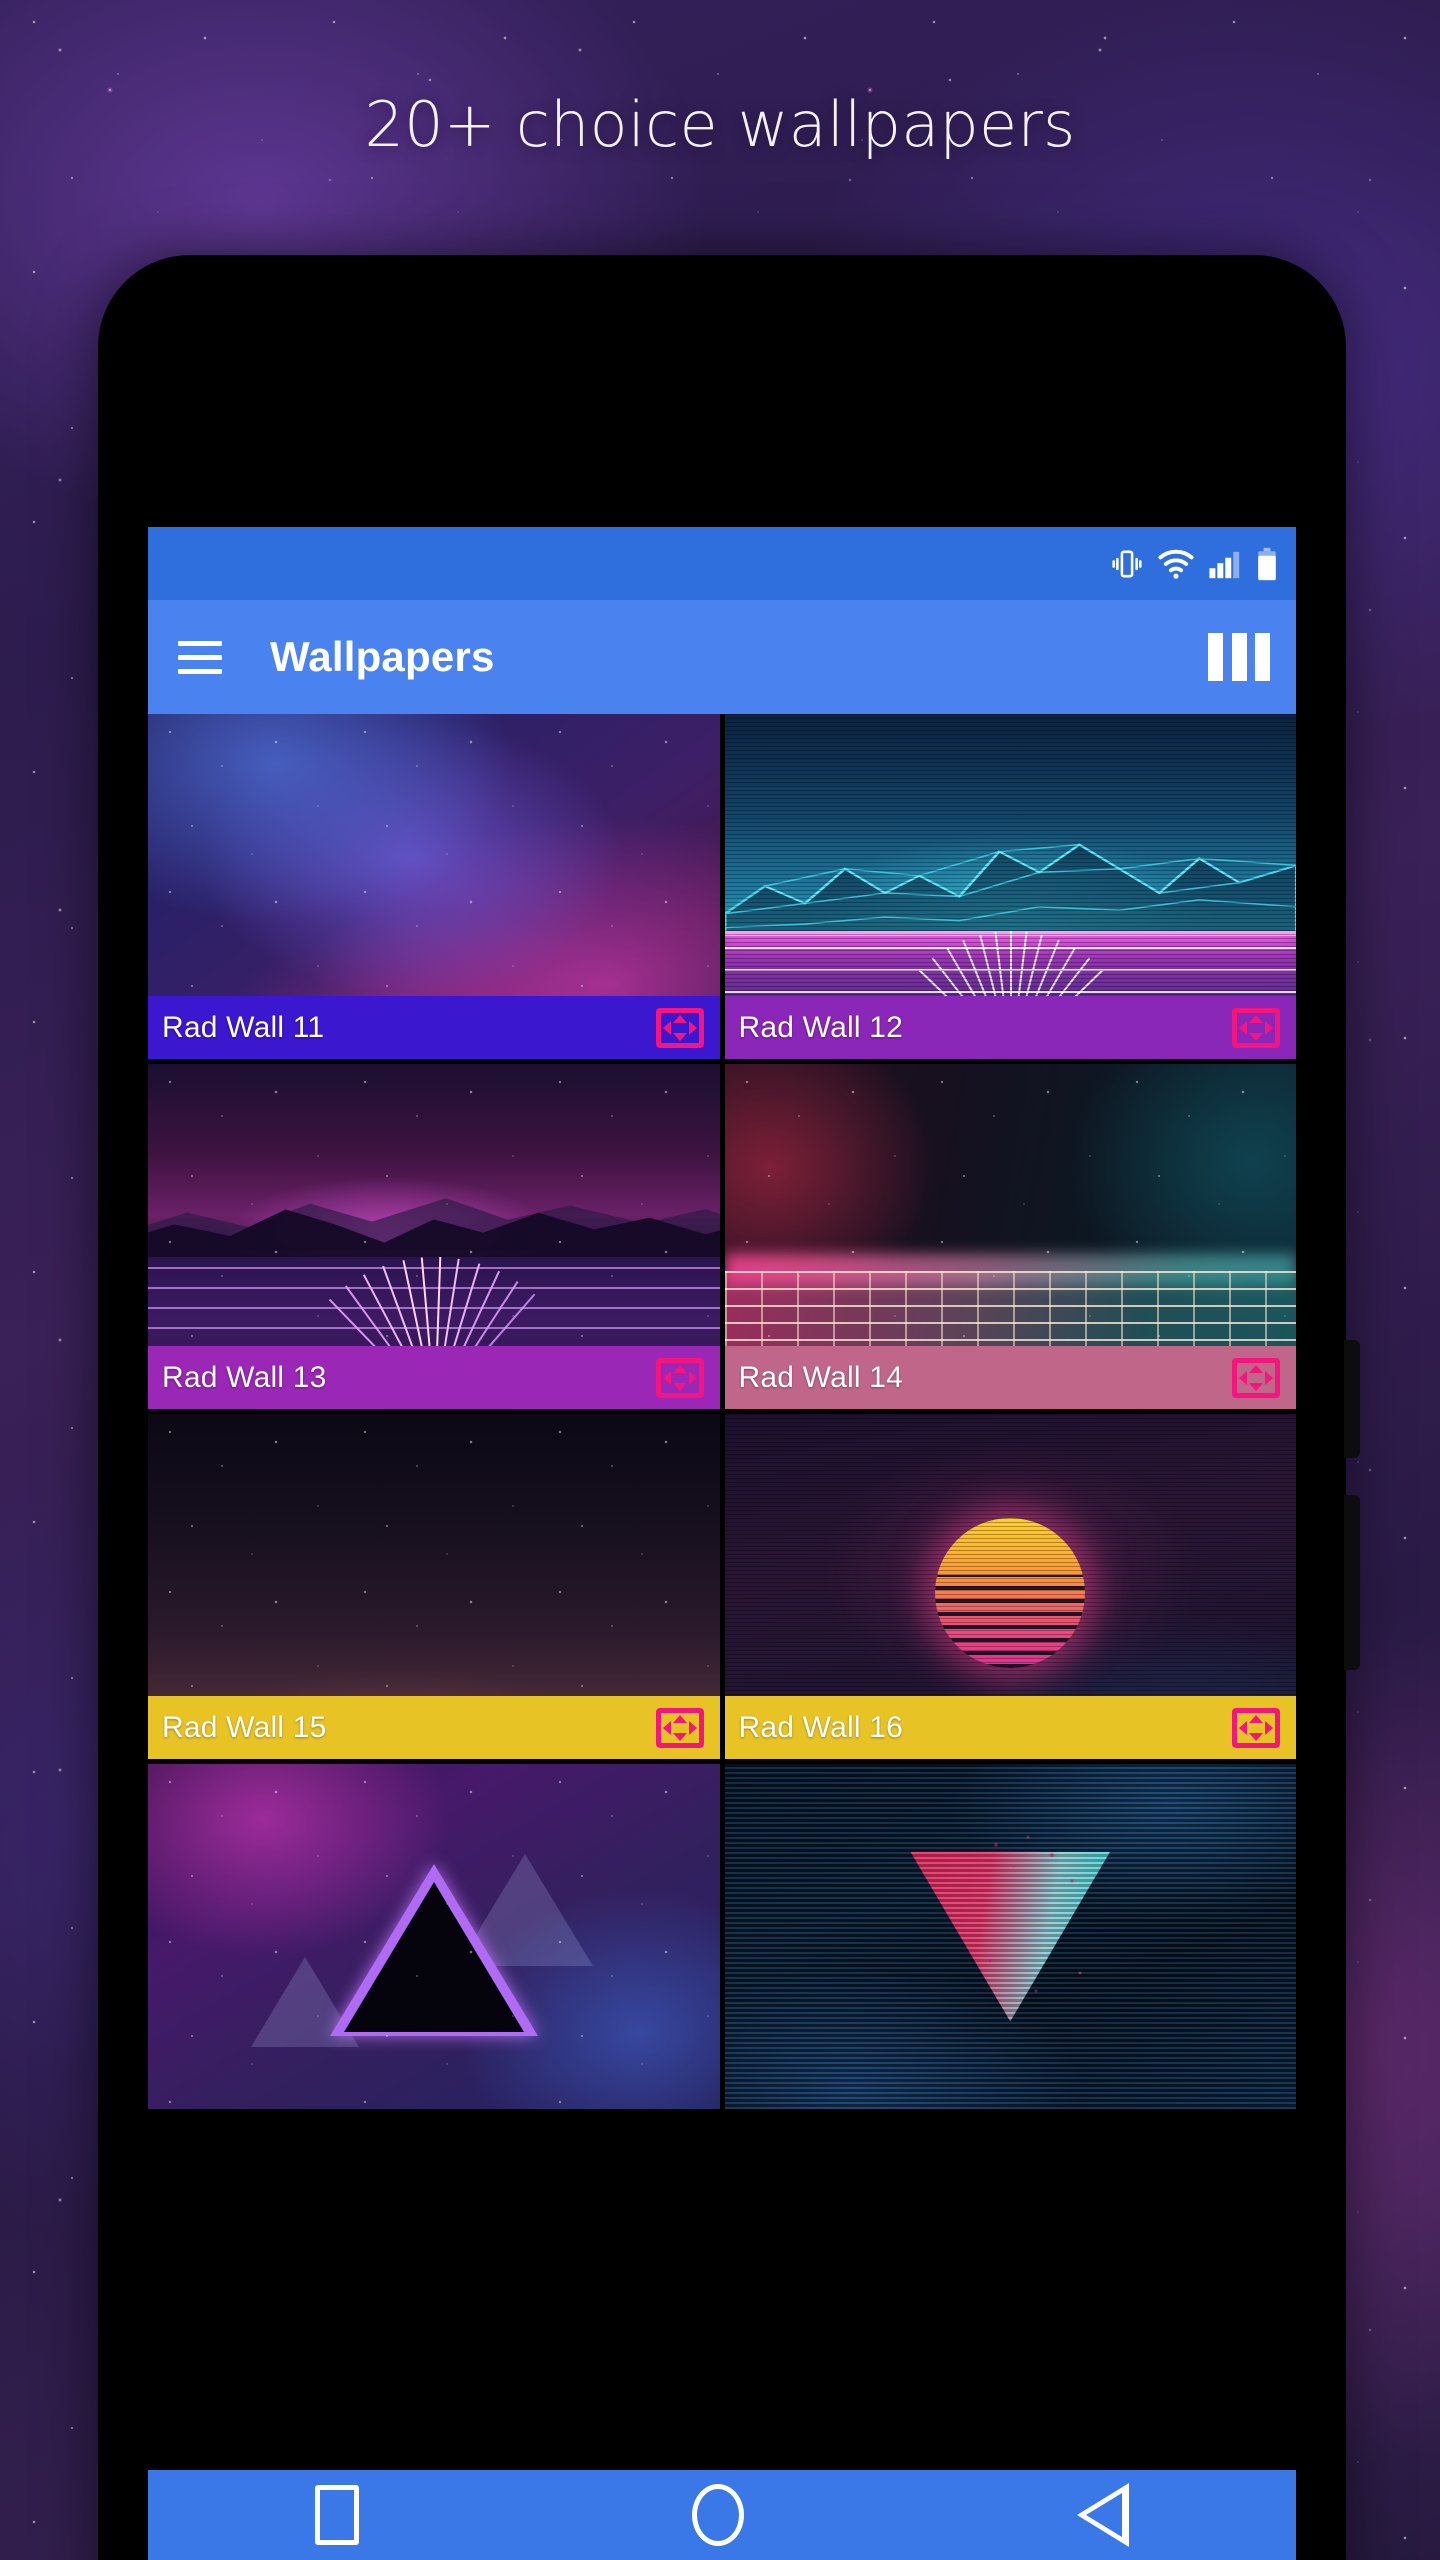 Image resolution: width=1440 pixels, height=2560 pixels. What do you see at coordinates (1224, 564) in the screenshot?
I see `signal-icon` at bounding box center [1224, 564].